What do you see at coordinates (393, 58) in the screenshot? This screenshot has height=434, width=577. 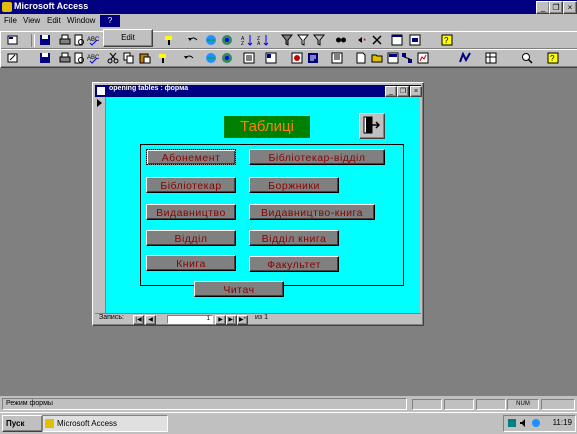 I see `tile-windows-icon` at bounding box center [393, 58].